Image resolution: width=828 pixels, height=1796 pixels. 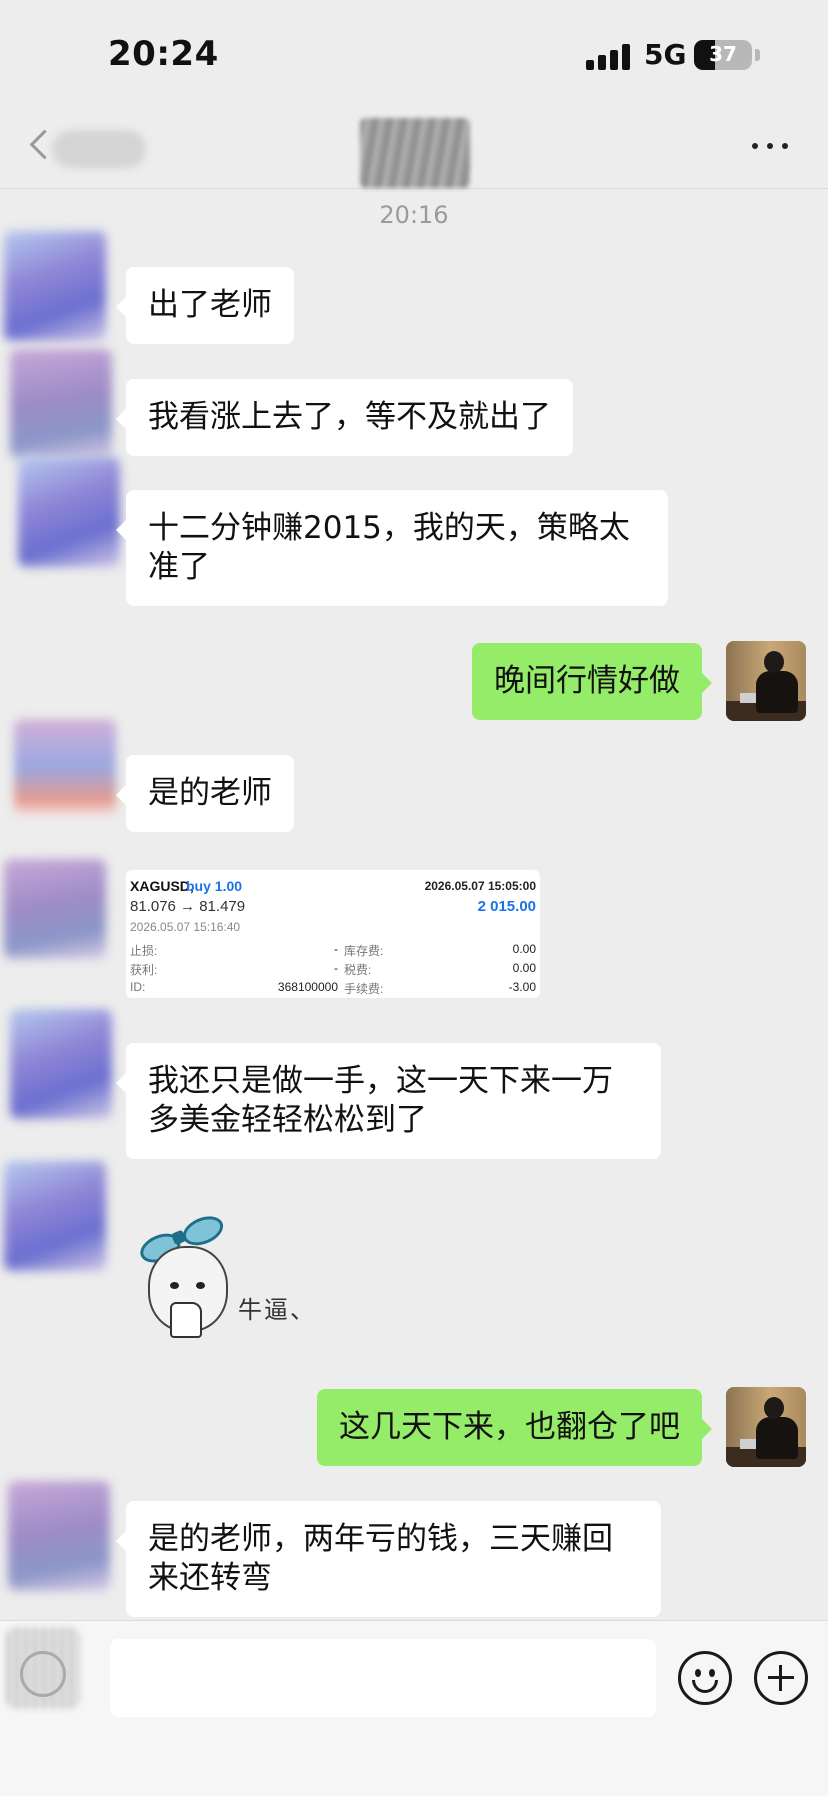 I want to click on more-icon, so click(x=755, y=146).